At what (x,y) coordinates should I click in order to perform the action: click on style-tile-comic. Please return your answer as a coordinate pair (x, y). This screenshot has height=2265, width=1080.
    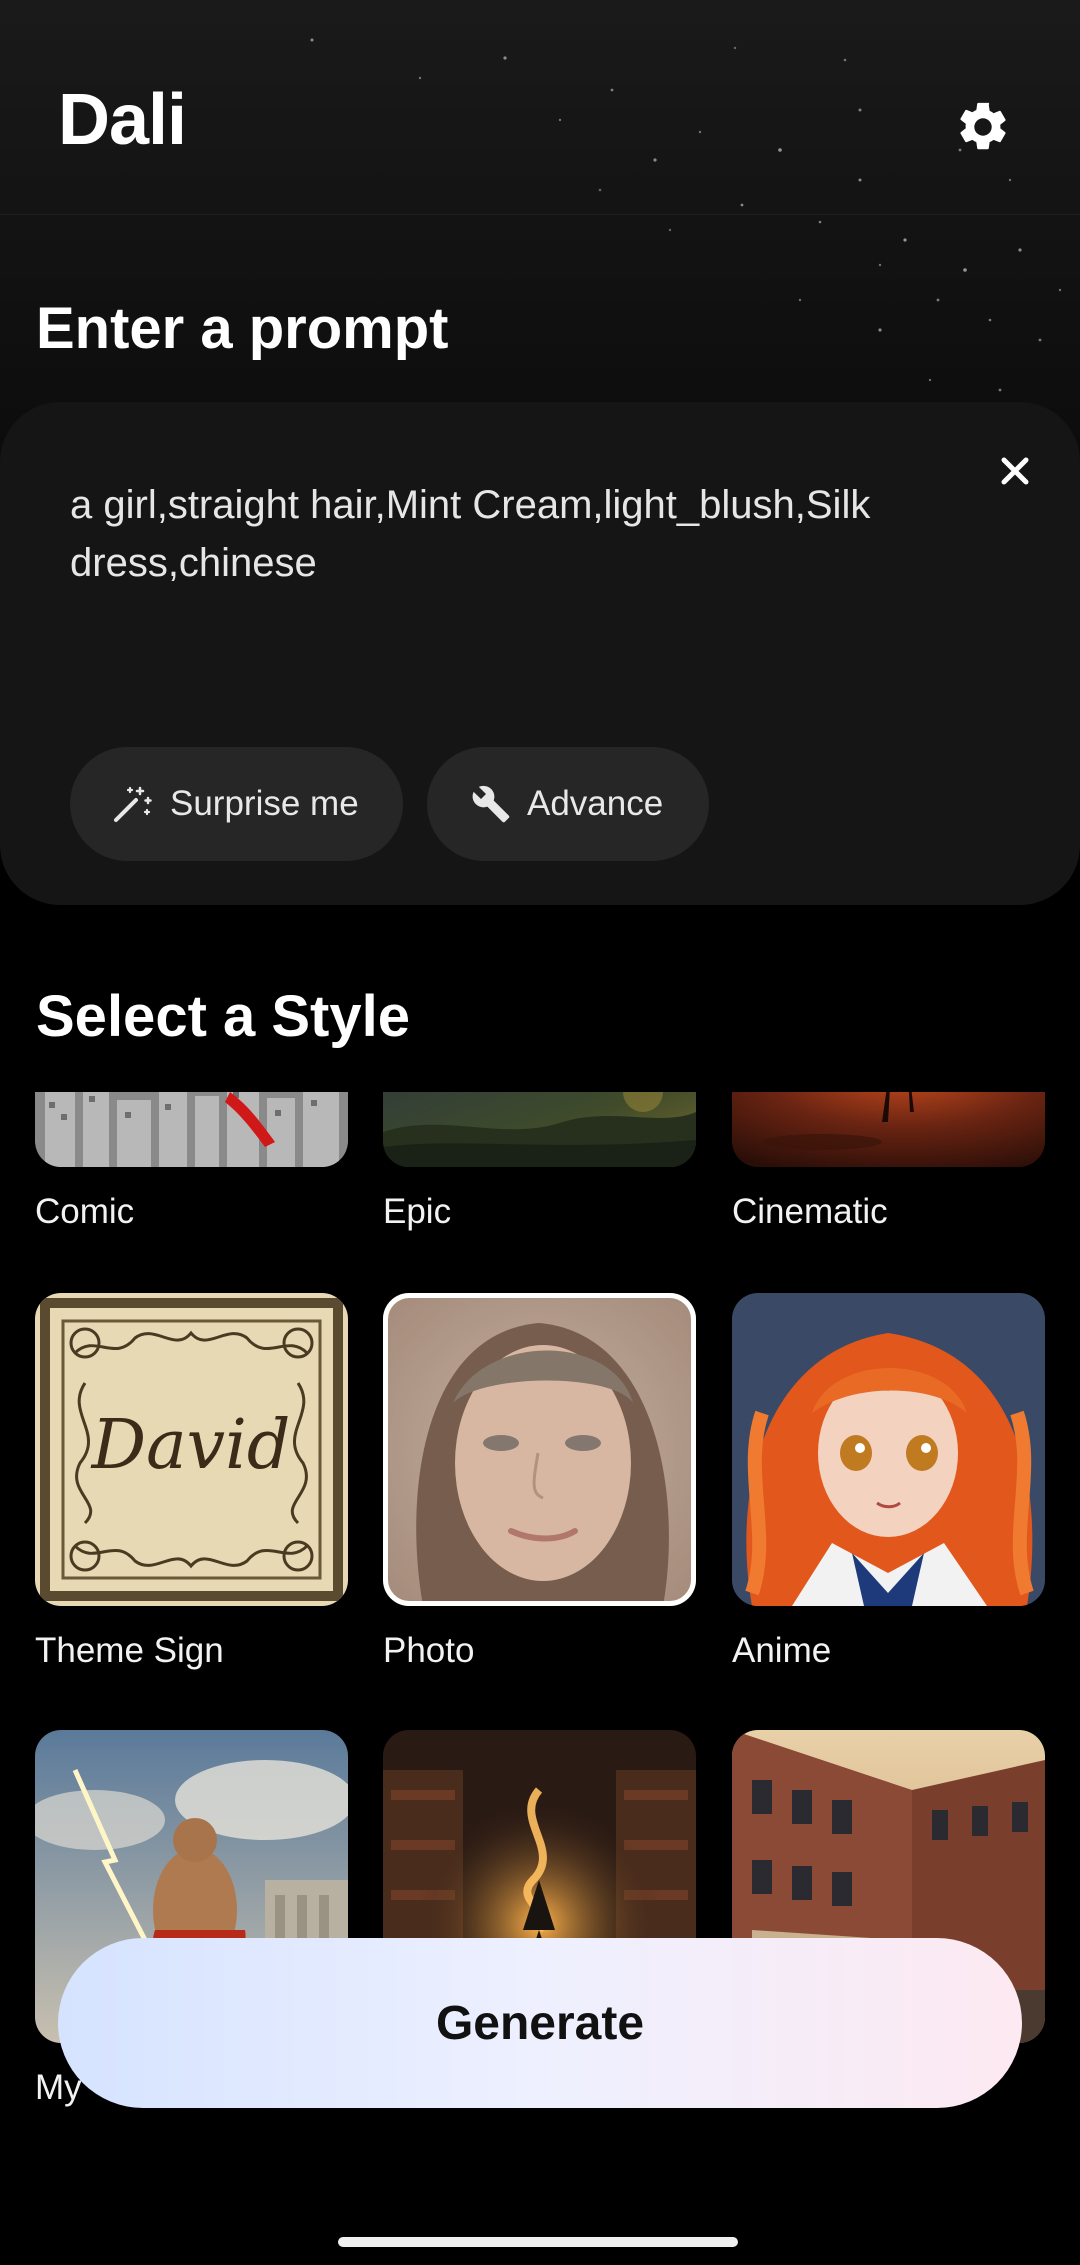
    Looking at the image, I should click on (191, 1129).